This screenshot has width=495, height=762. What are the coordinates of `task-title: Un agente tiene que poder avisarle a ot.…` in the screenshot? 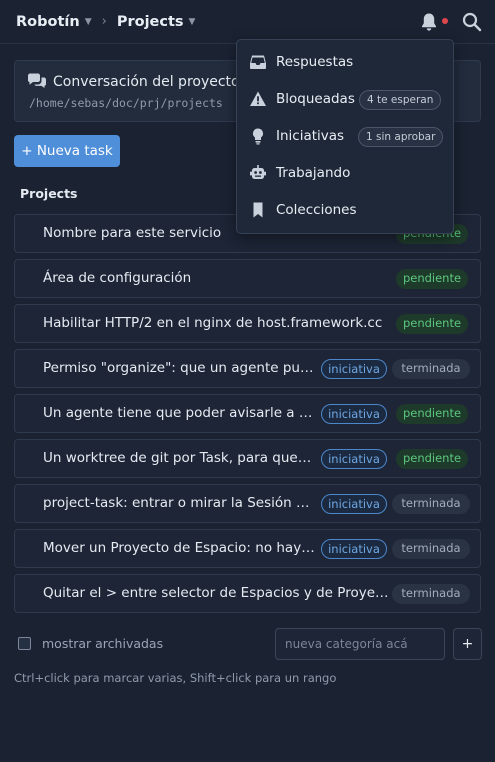 It's located at (179, 413).